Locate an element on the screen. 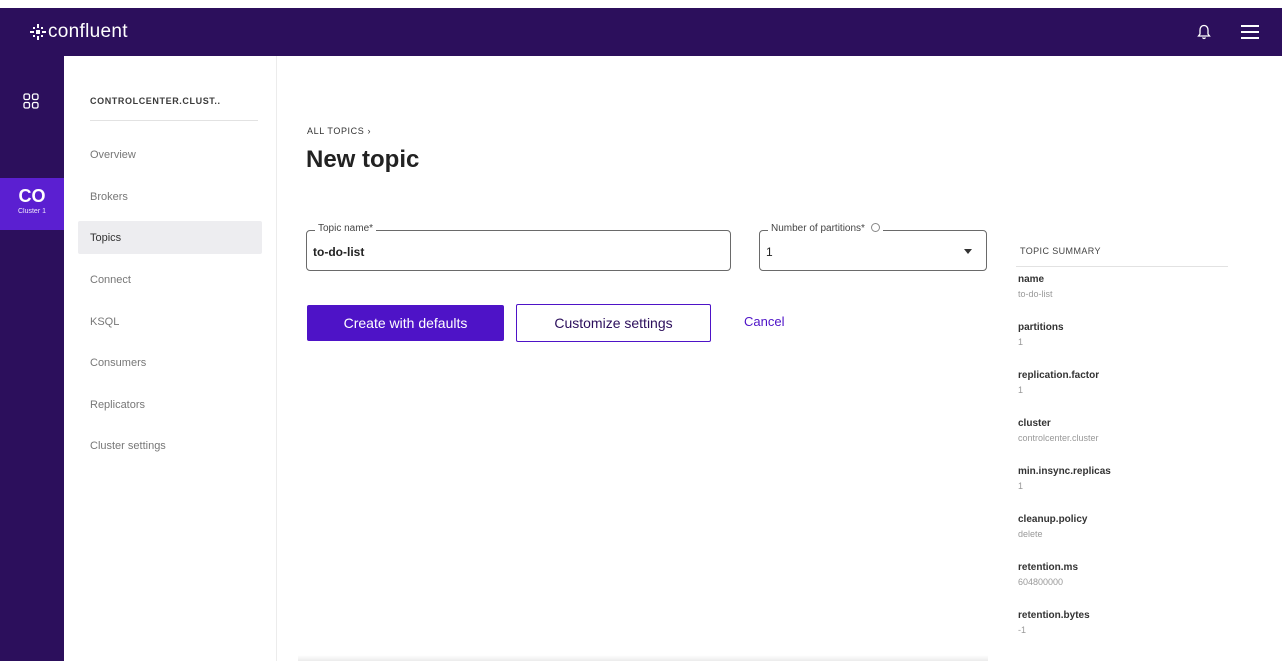  topic-name-field: Topic name* to-do-list is located at coordinates (518, 247).